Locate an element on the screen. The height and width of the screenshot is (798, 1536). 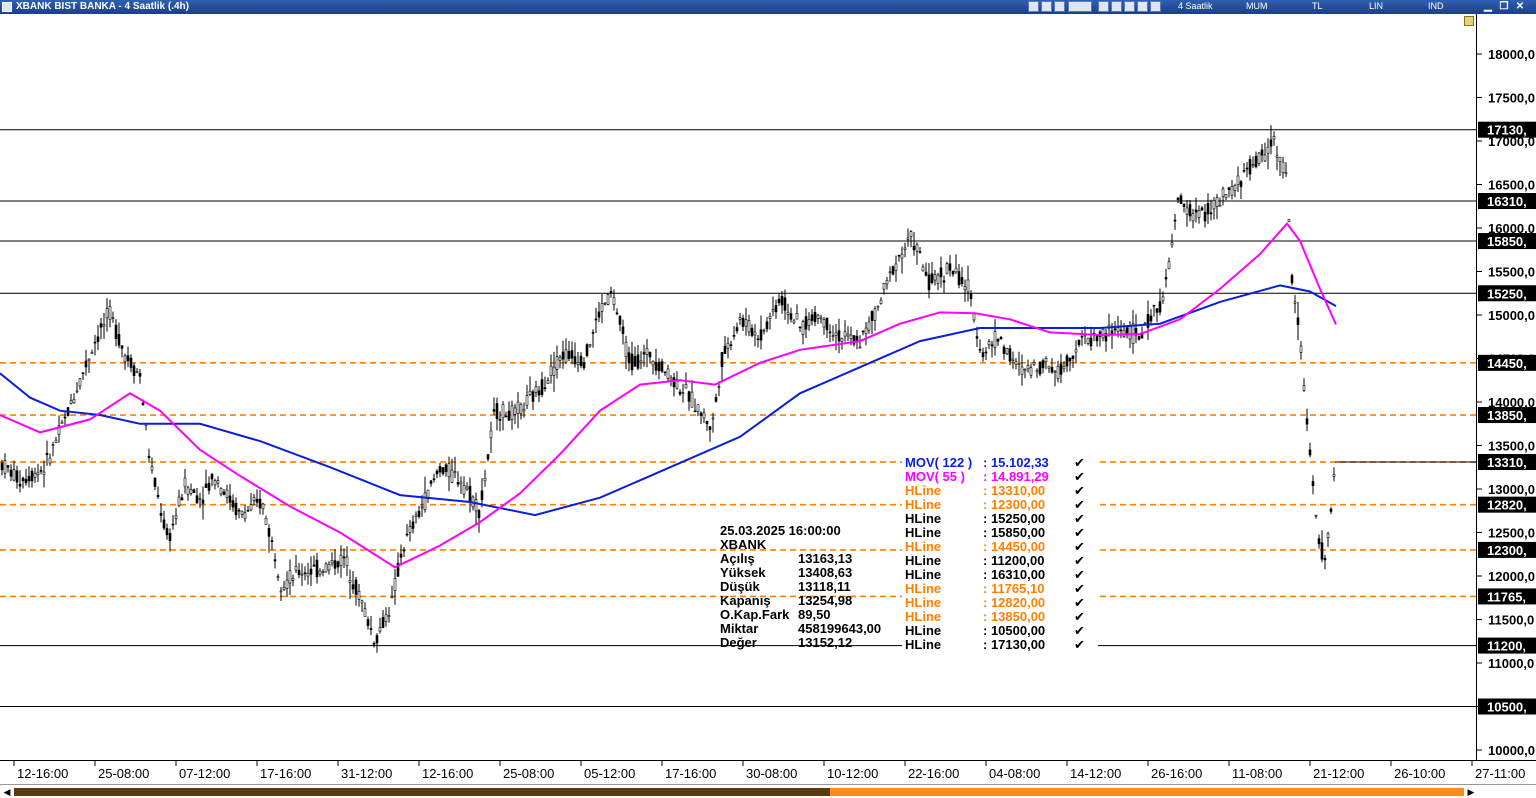
toolbar-tool-8-icon is located at coordinates (1155, 6).